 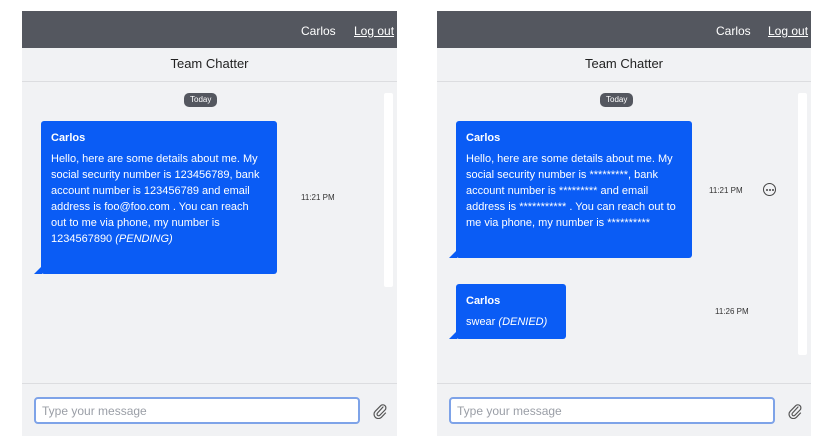 I want to click on more-options-icon, so click(x=769, y=189).